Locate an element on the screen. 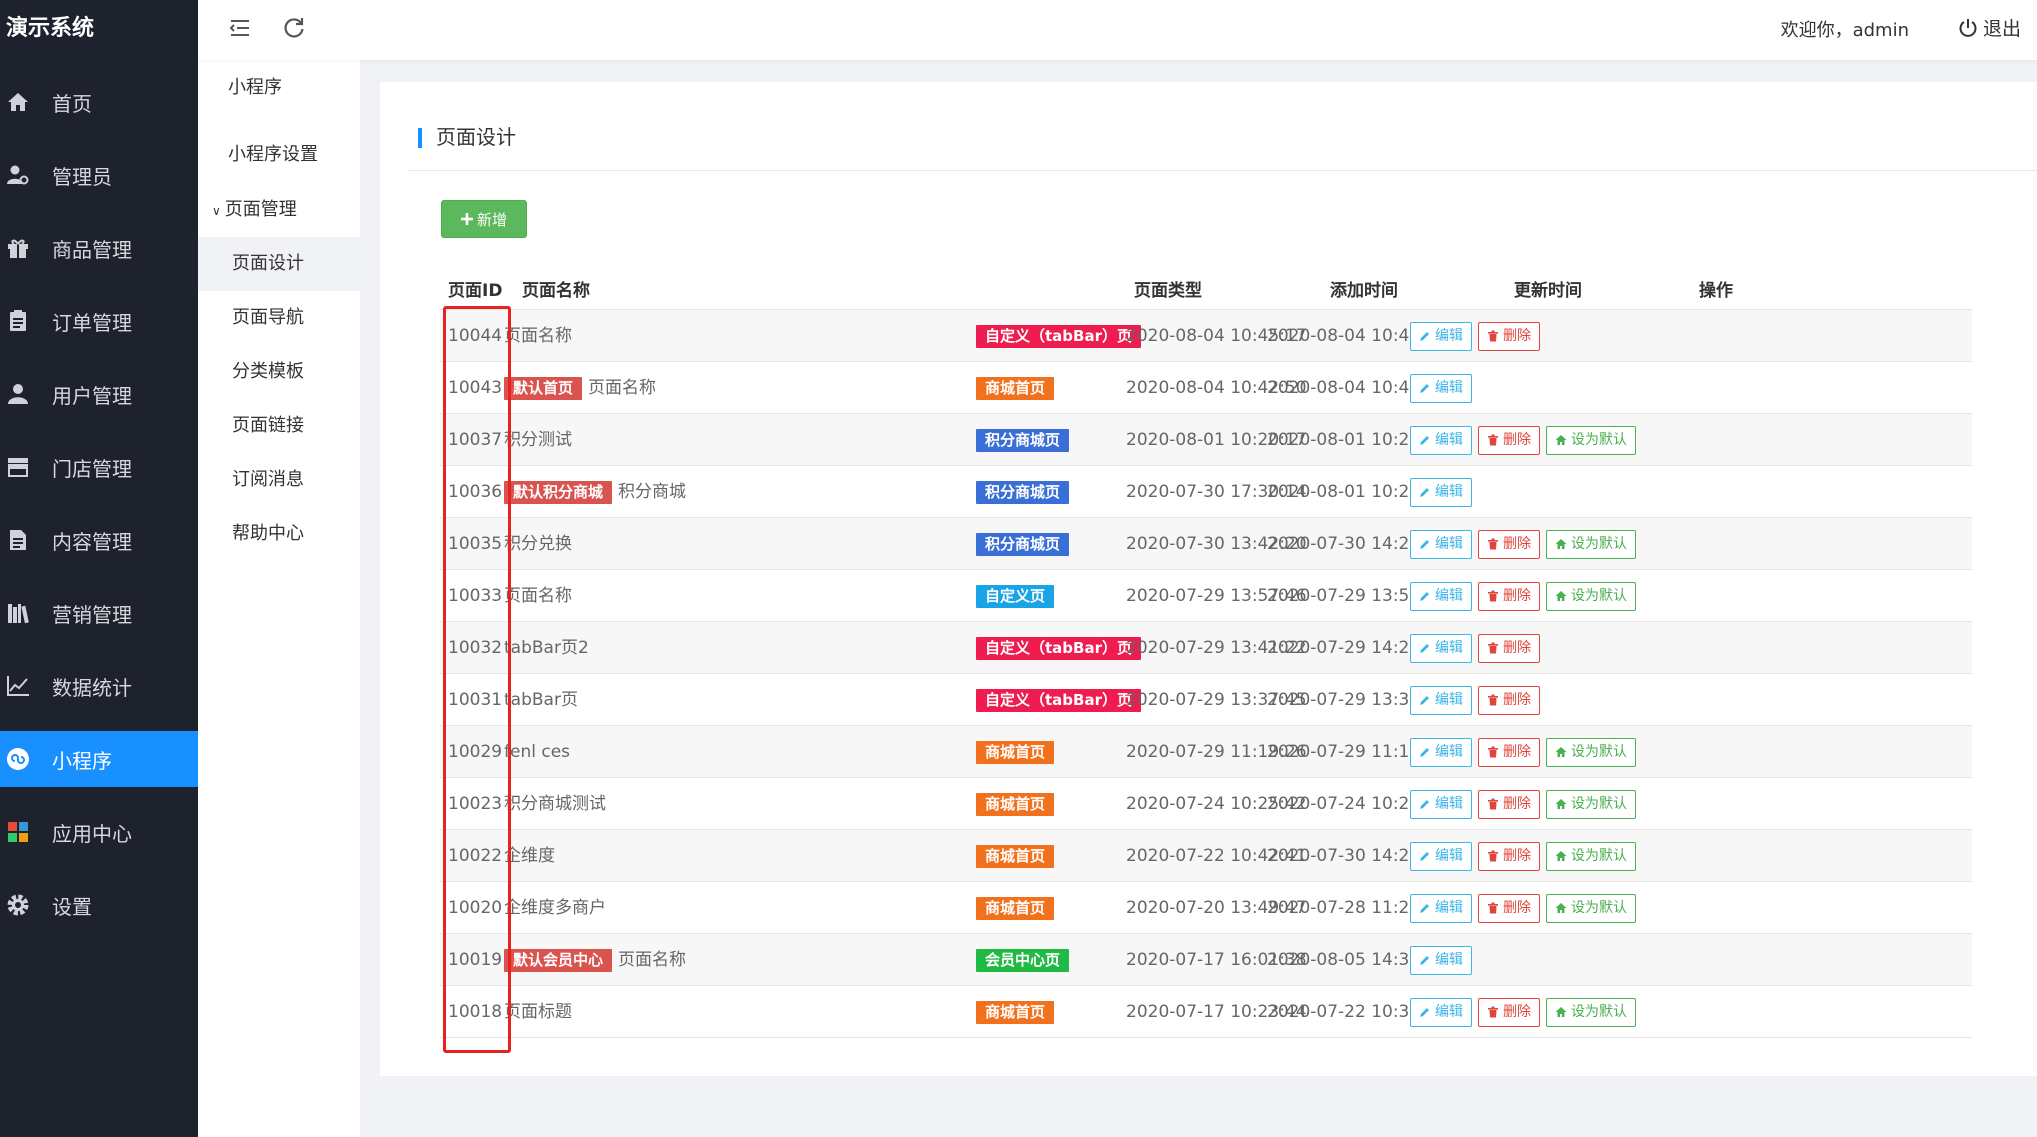 The height and width of the screenshot is (1137, 2037). sidebar-item-line-chart: 数据统计 is located at coordinates (99, 686).